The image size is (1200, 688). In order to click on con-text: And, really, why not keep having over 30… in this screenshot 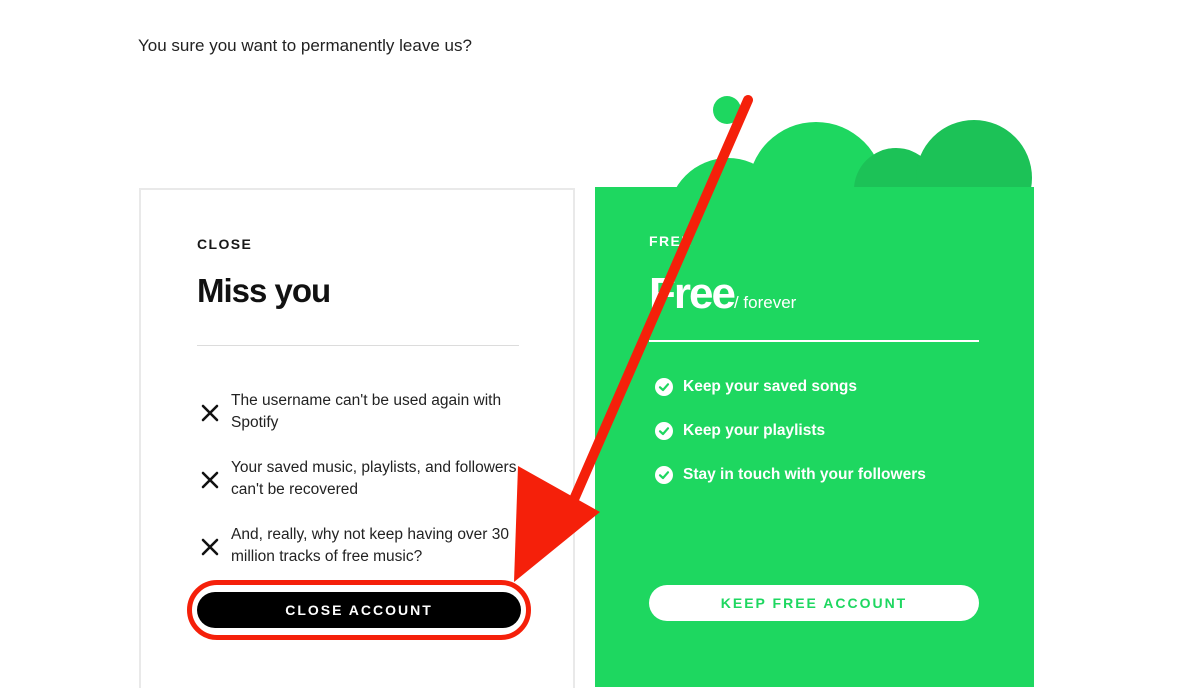, I will do `click(370, 545)`.